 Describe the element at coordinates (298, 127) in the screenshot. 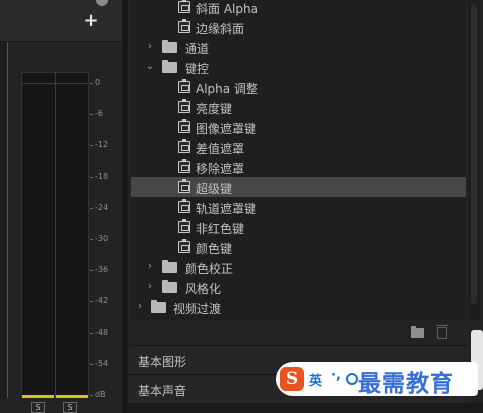

I see `tree-effect: 图像遮罩键` at that location.